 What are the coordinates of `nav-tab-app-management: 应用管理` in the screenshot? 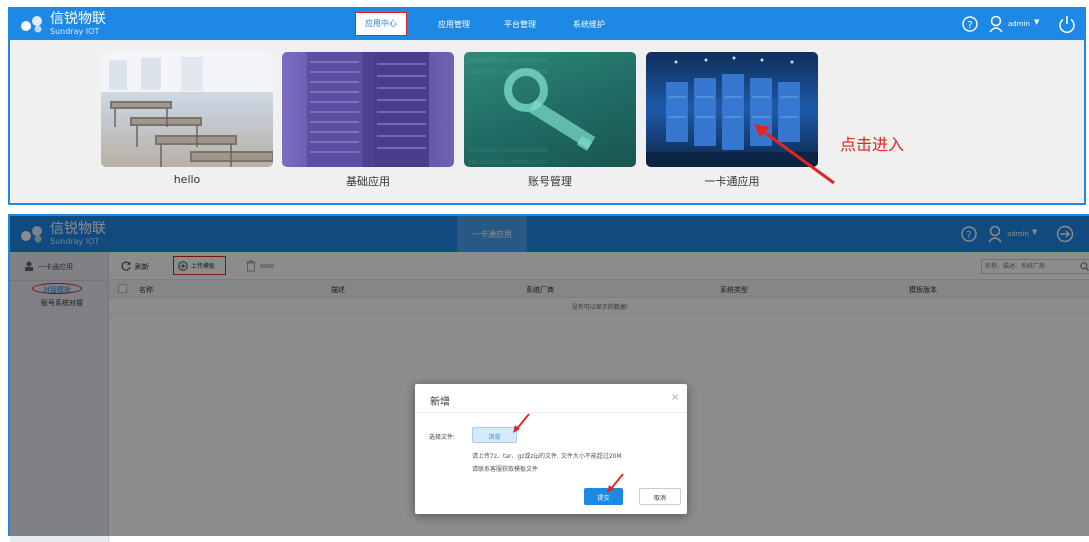 It's located at (454, 25).